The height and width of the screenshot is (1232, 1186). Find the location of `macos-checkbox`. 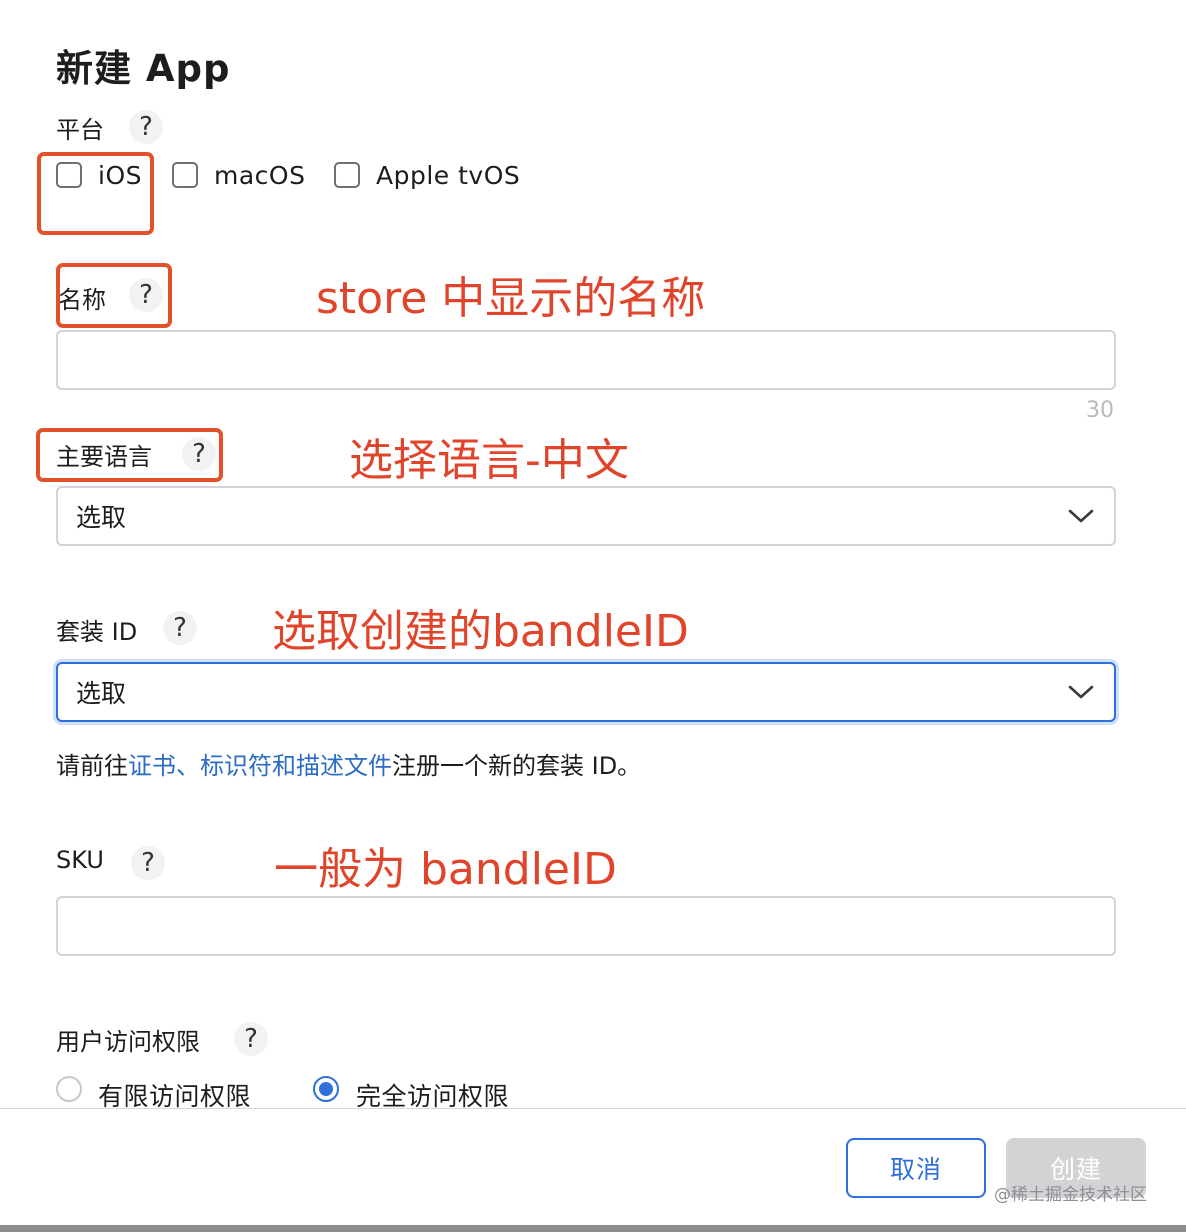

macos-checkbox is located at coordinates (185, 175).